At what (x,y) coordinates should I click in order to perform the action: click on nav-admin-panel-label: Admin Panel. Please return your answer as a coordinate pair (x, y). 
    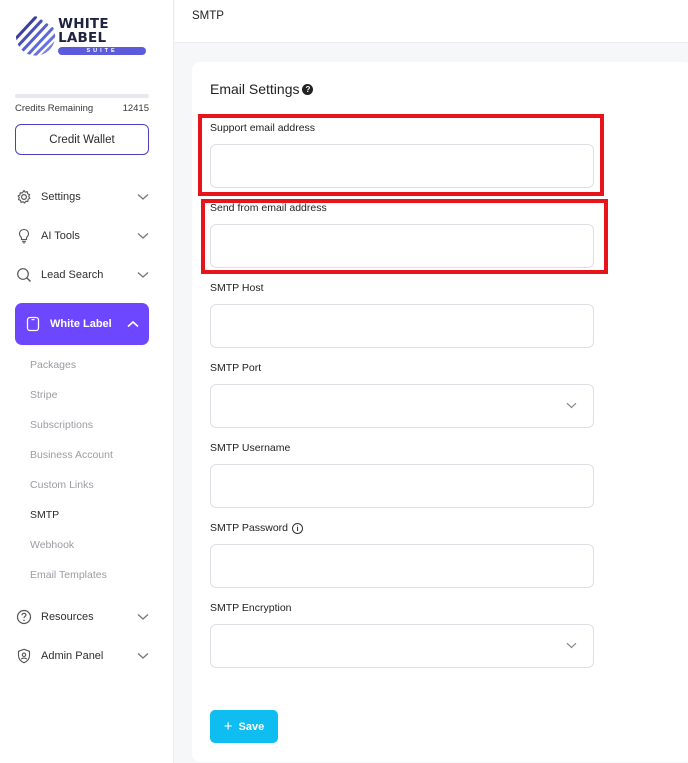
    Looking at the image, I should click on (72, 656).